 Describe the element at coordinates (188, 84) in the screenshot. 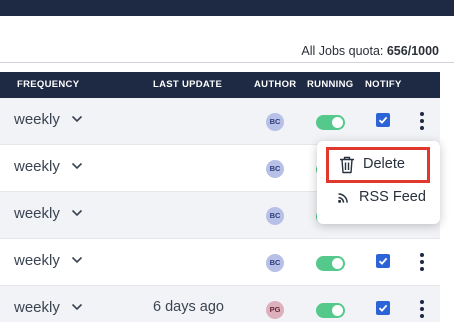

I see `column-header-last-update: LAST UPDATE` at that location.